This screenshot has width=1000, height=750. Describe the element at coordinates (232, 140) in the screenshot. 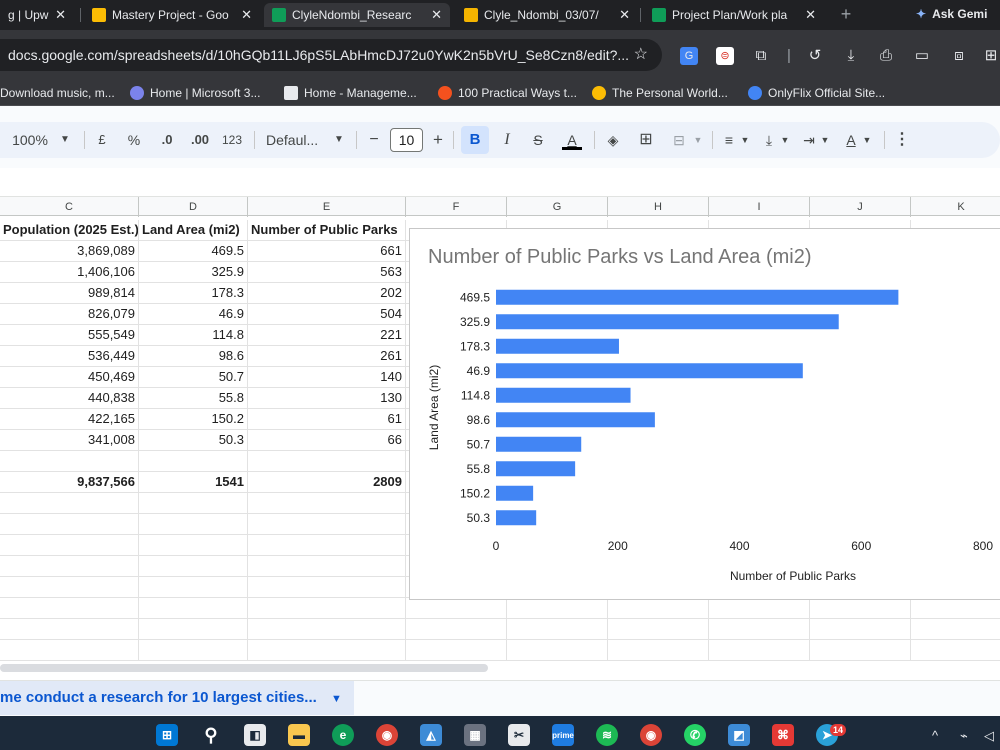

I see `number-format-button: 123` at that location.